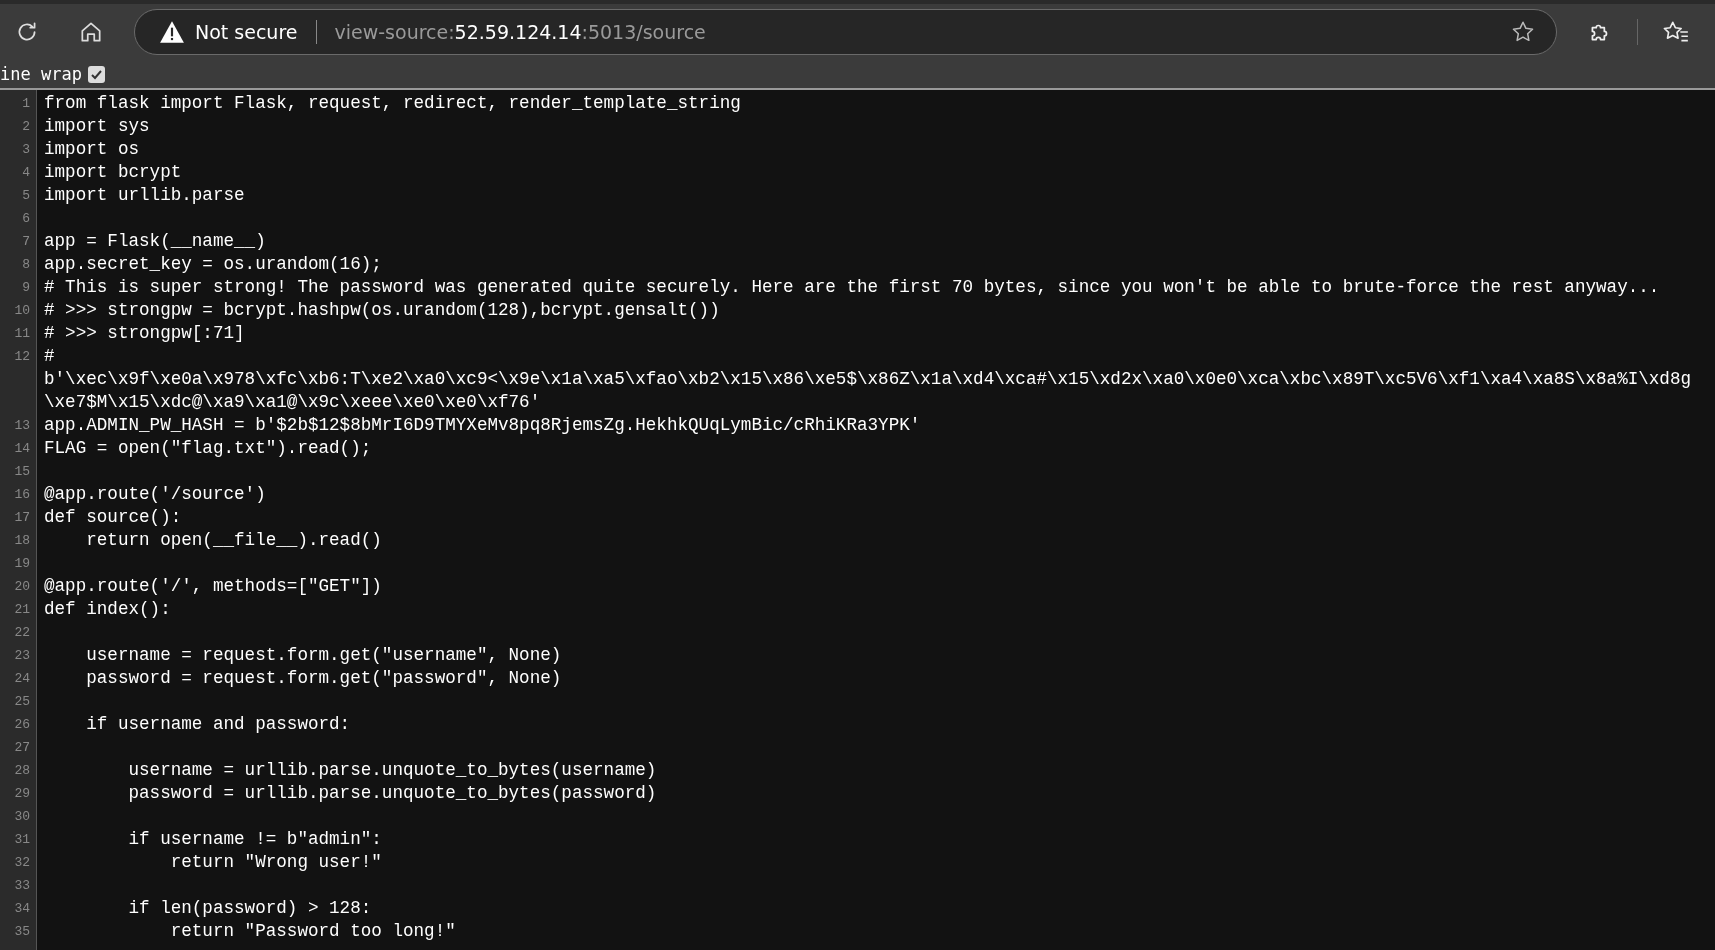 This screenshot has height=950, width=1715. Describe the element at coordinates (392, 103) in the screenshot. I see `code-line: from flask import Flask, request, redirect, render_template_string` at that location.